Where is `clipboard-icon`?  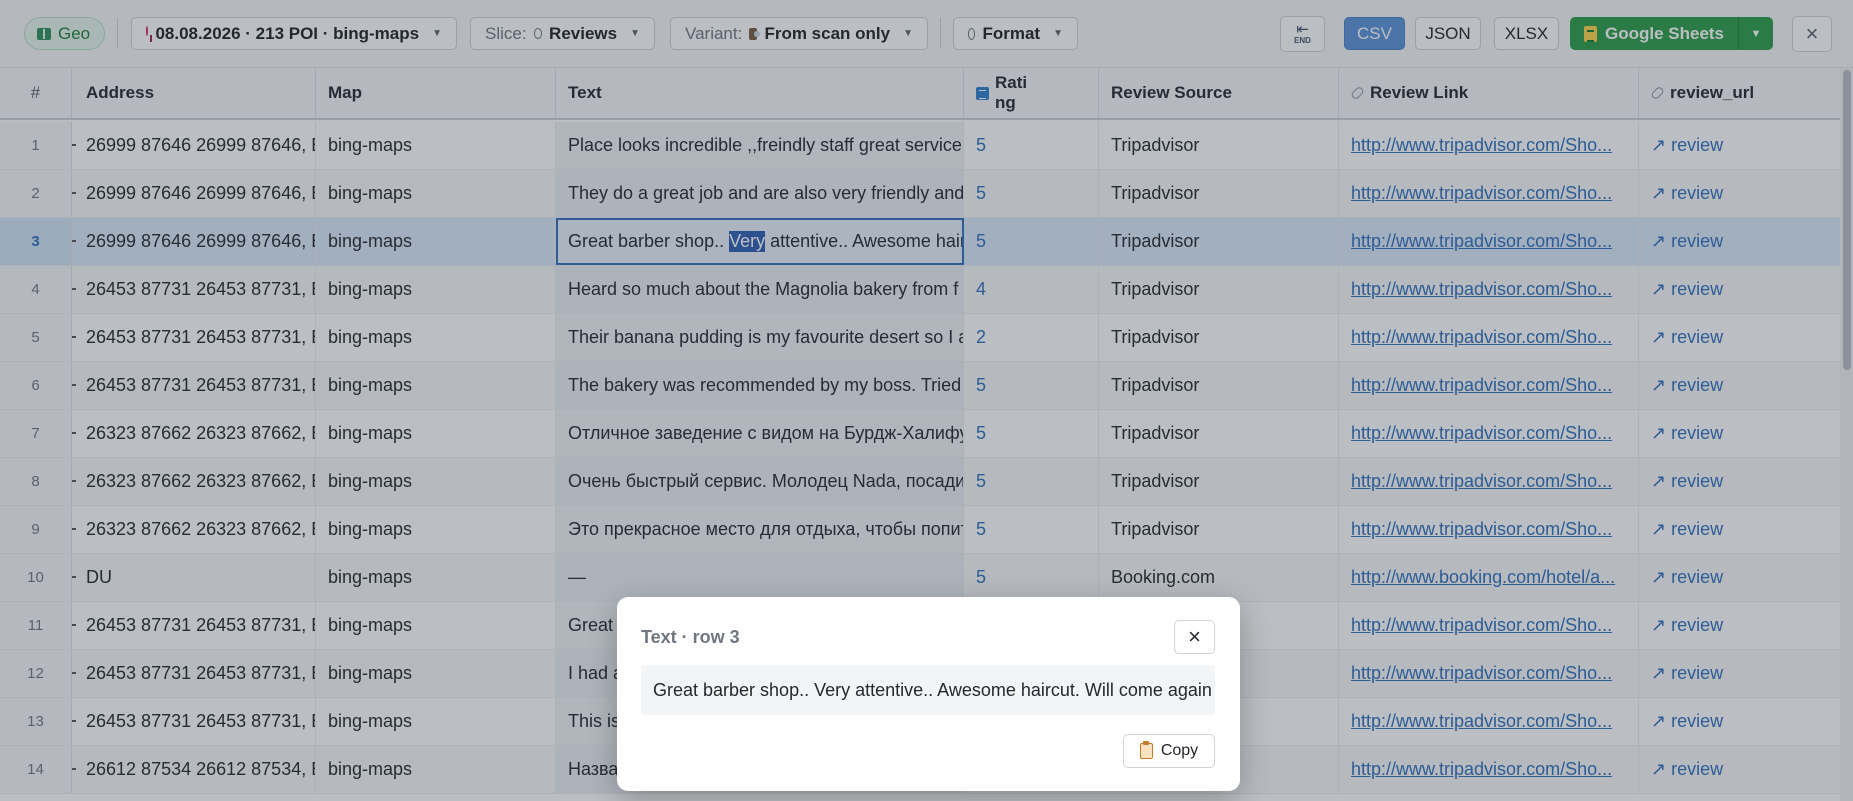
clipboard-icon is located at coordinates (1146, 750).